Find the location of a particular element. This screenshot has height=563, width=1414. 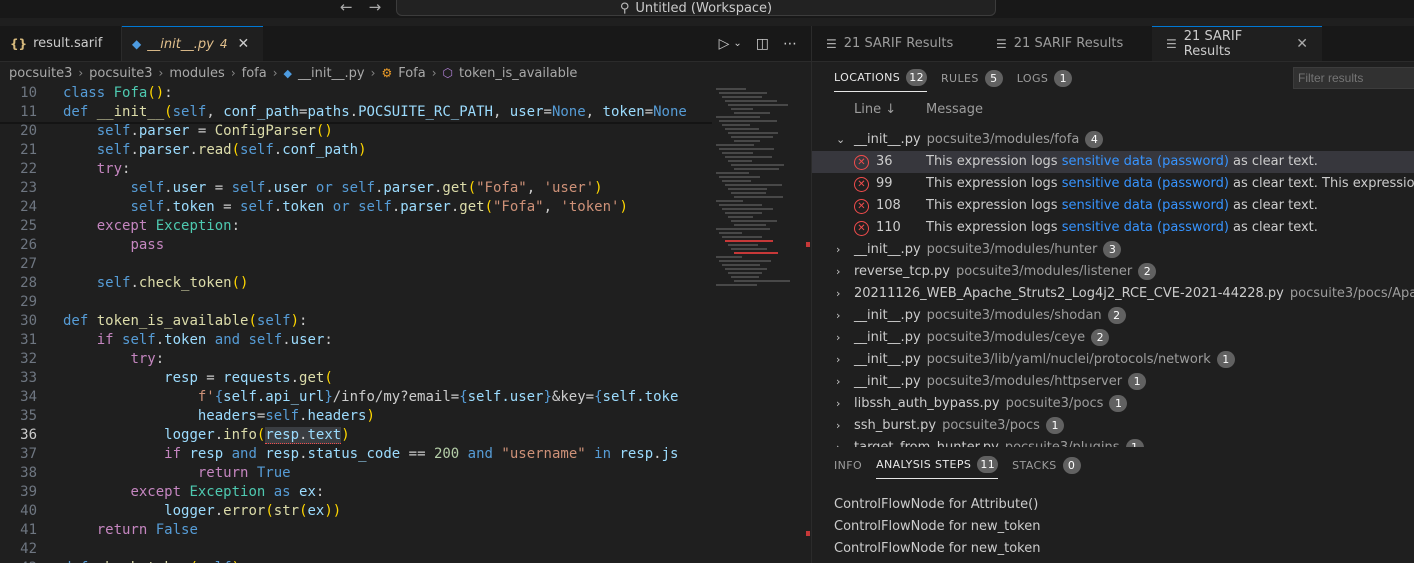

code-line: 35 headers=self.headers) is located at coordinates (356, 416).